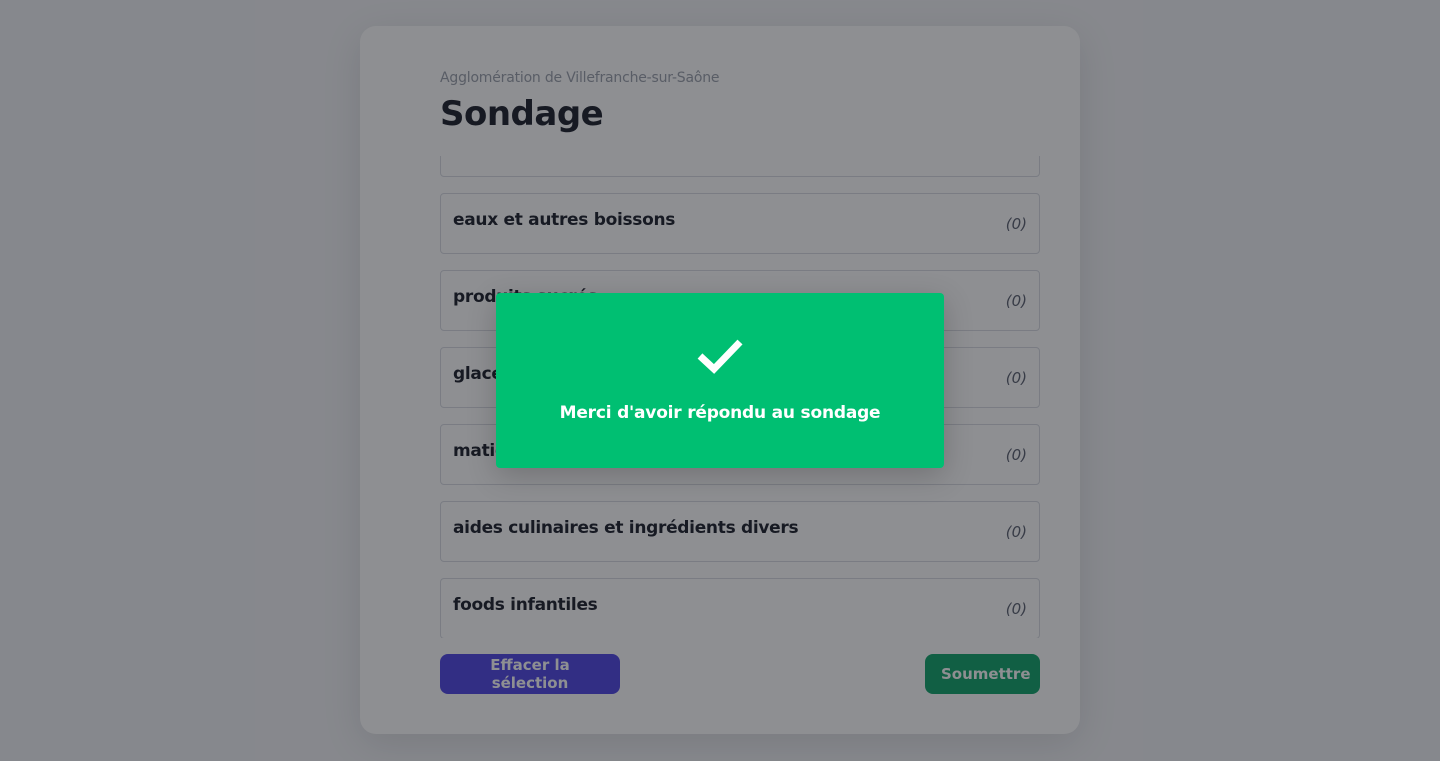 The width and height of the screenshot is (1440, 761). I want to click on success-modal: Merci d'avoir répondu au sondage, so click(720, 380).